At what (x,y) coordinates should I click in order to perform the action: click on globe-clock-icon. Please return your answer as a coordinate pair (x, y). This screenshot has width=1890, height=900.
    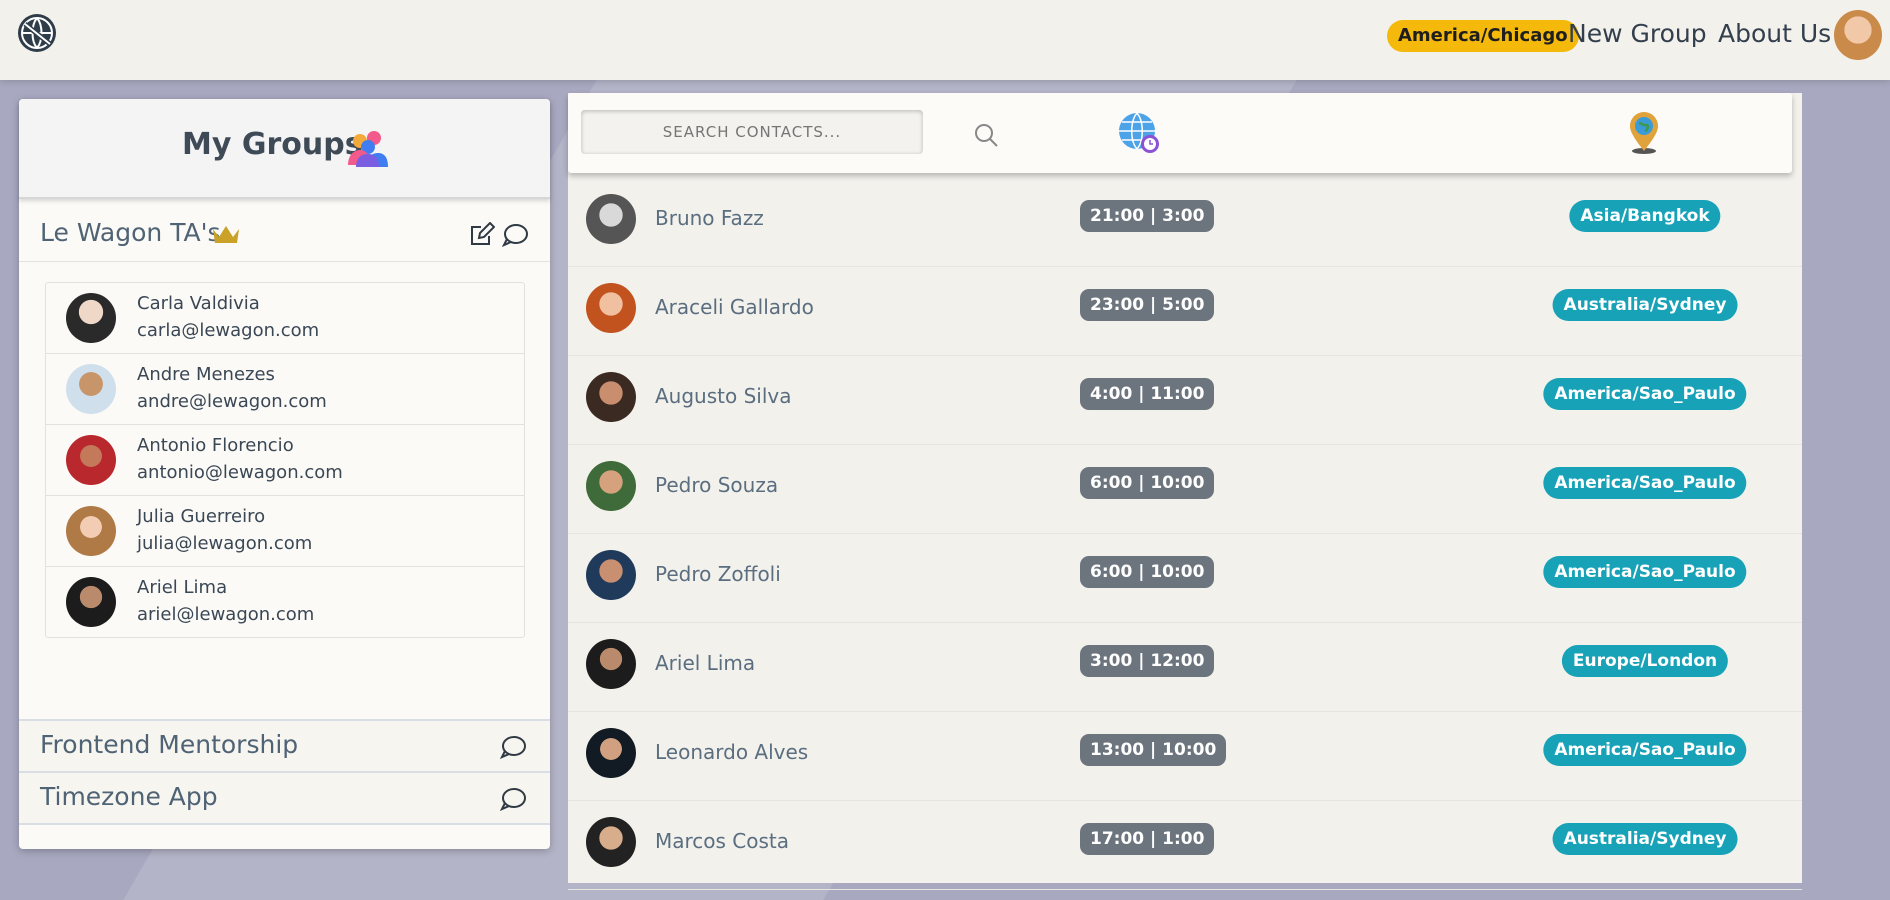
    Looking at the image, I should click on (1139, 133).